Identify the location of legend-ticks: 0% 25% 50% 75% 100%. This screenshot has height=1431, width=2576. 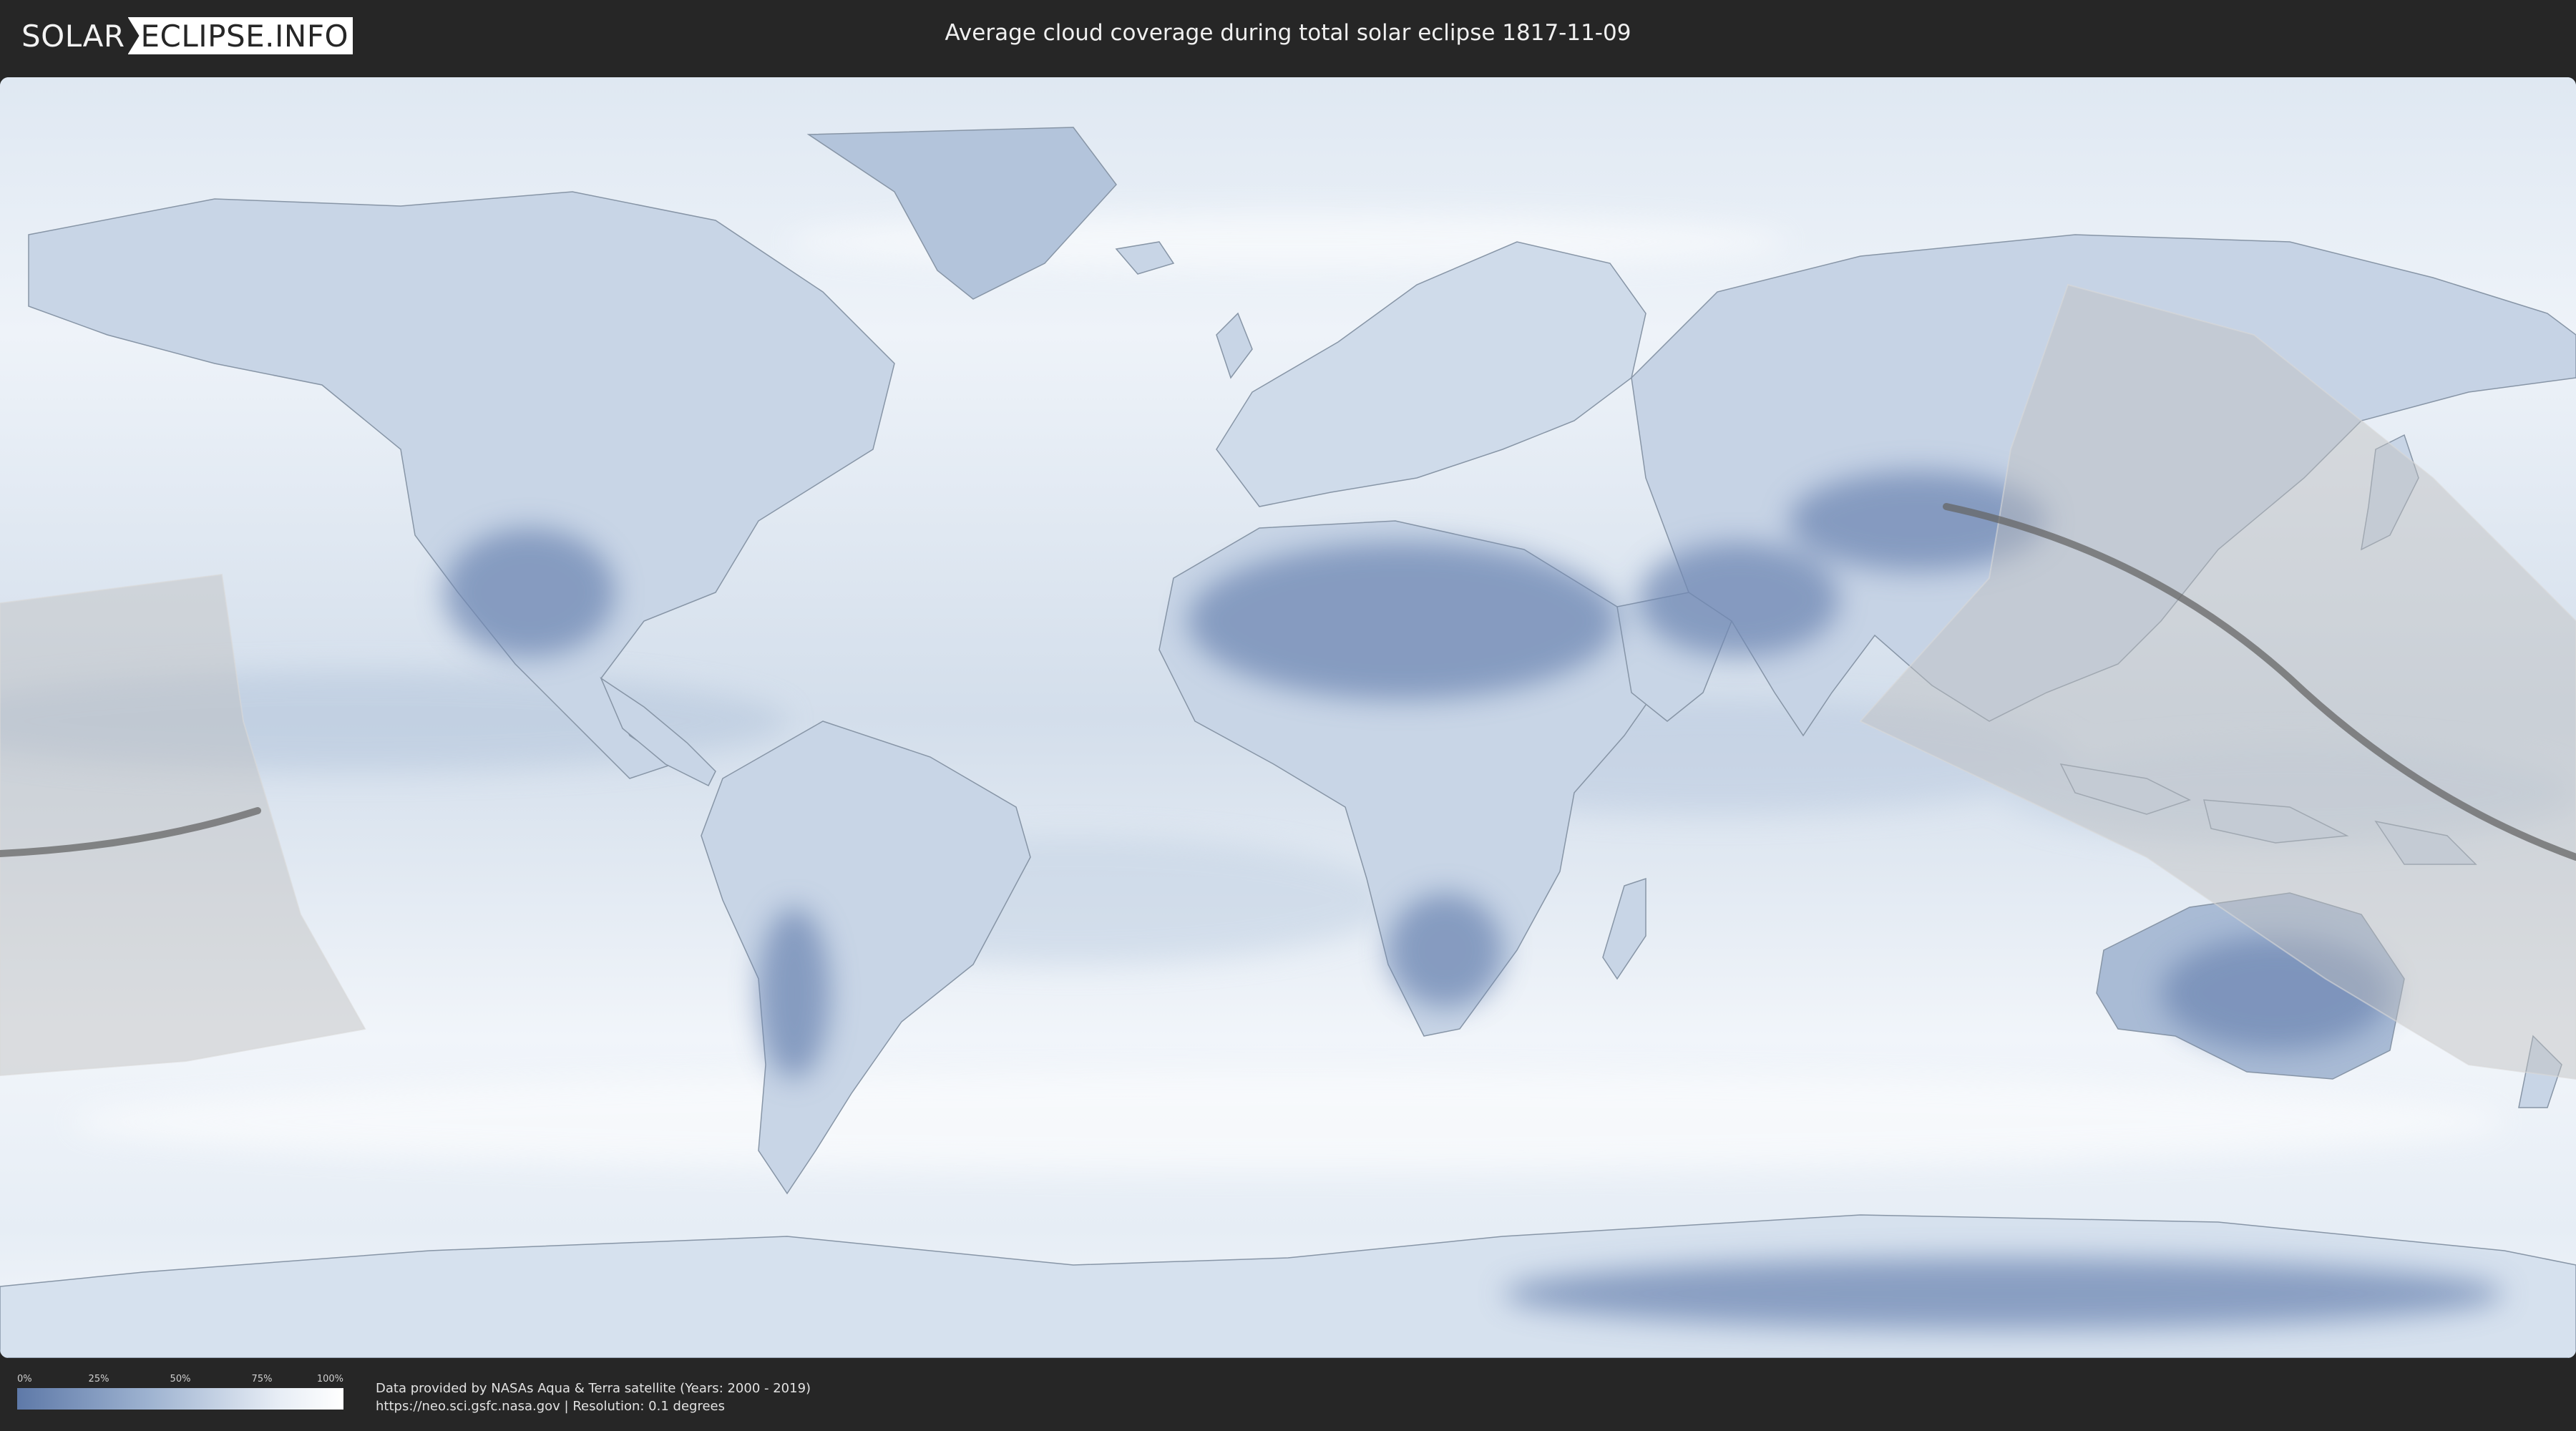
(180, 1381).